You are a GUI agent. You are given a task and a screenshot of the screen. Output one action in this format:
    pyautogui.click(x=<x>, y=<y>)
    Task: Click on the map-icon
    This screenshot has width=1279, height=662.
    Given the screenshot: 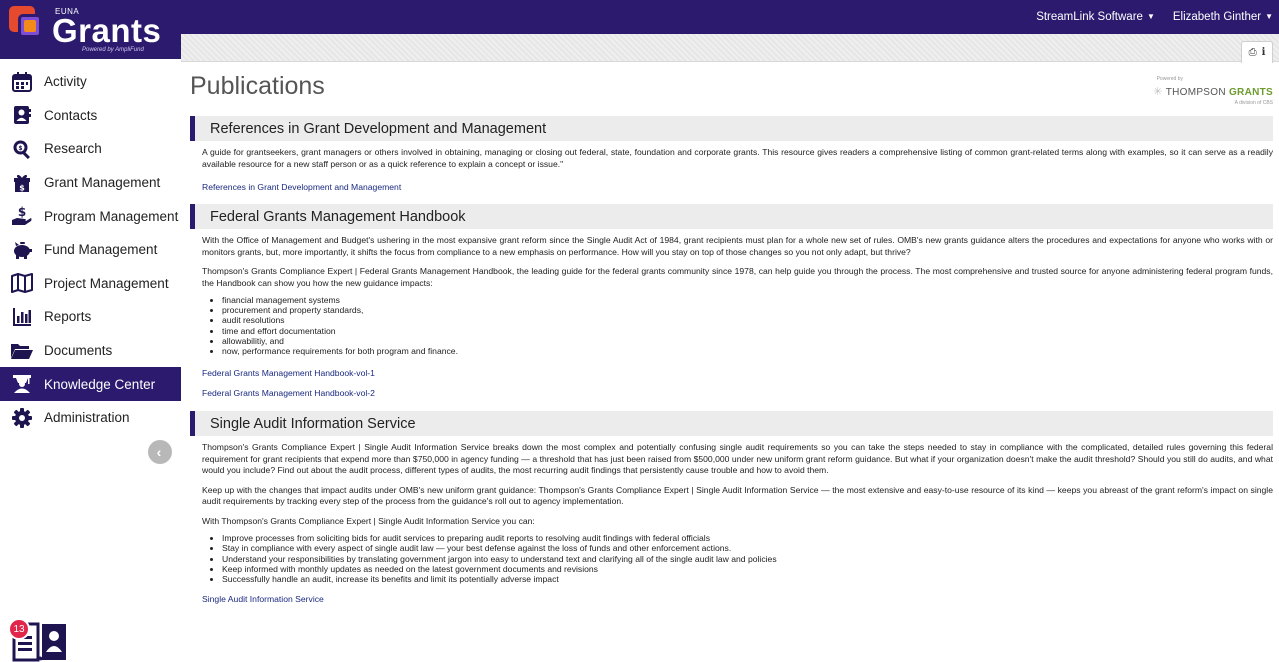 What is the action you would take?
    pyautogui.click(x=22, y=283)
    